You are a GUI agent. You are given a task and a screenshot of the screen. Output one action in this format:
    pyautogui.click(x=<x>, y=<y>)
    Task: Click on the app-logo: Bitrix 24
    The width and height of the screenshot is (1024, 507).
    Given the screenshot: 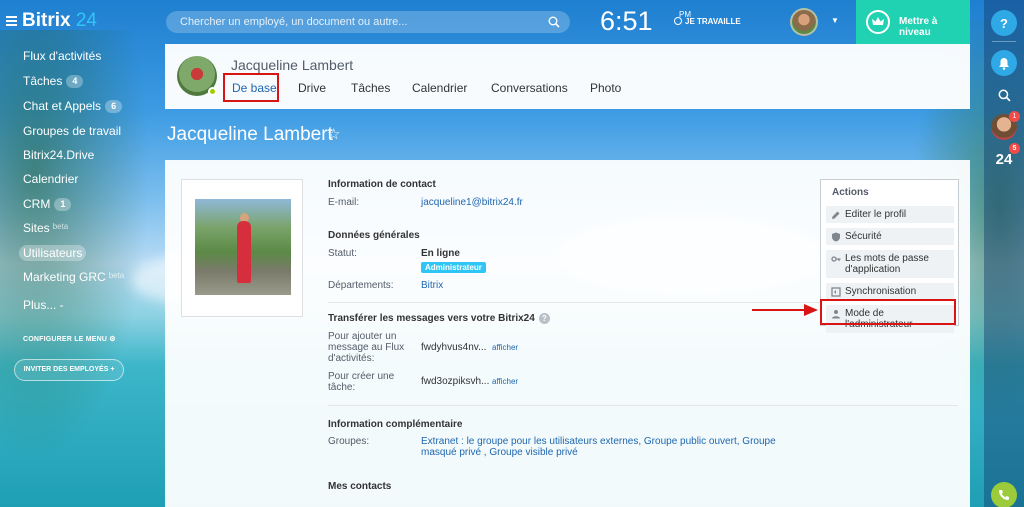 What is the action you would take?
    pyautogui.click(x=59, y=21)
    